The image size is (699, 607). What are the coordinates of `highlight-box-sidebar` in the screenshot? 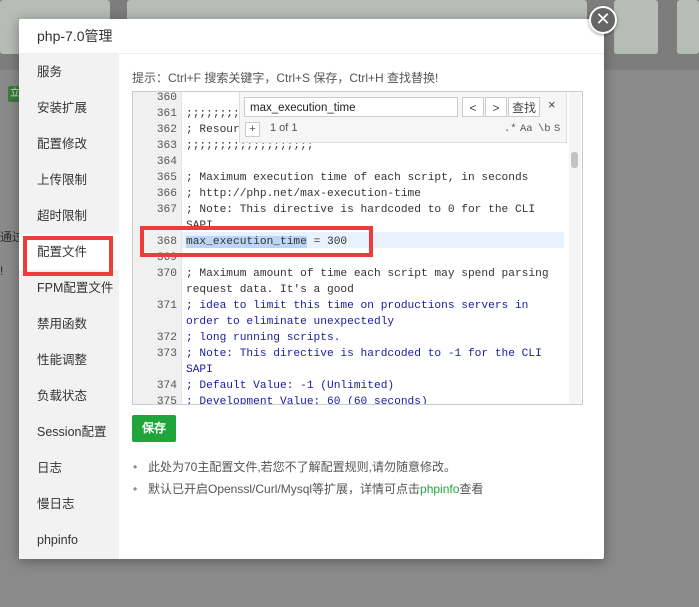 It's located at (68, 256).